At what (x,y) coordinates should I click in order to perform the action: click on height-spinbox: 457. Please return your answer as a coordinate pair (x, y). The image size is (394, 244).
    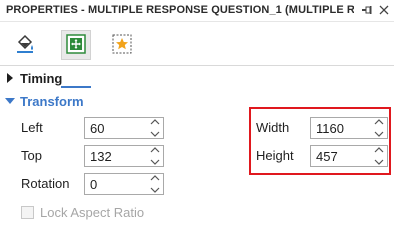
    Looking at the image, I should click on (349, 156).